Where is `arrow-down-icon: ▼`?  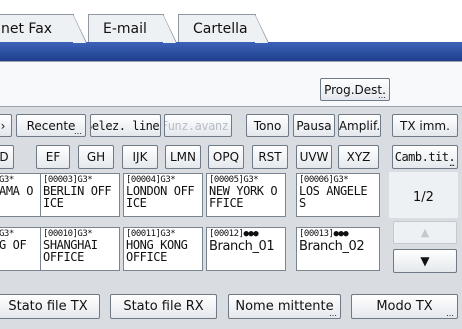
arrow-down-icon: ▼ is located at coordinates (425, 261).